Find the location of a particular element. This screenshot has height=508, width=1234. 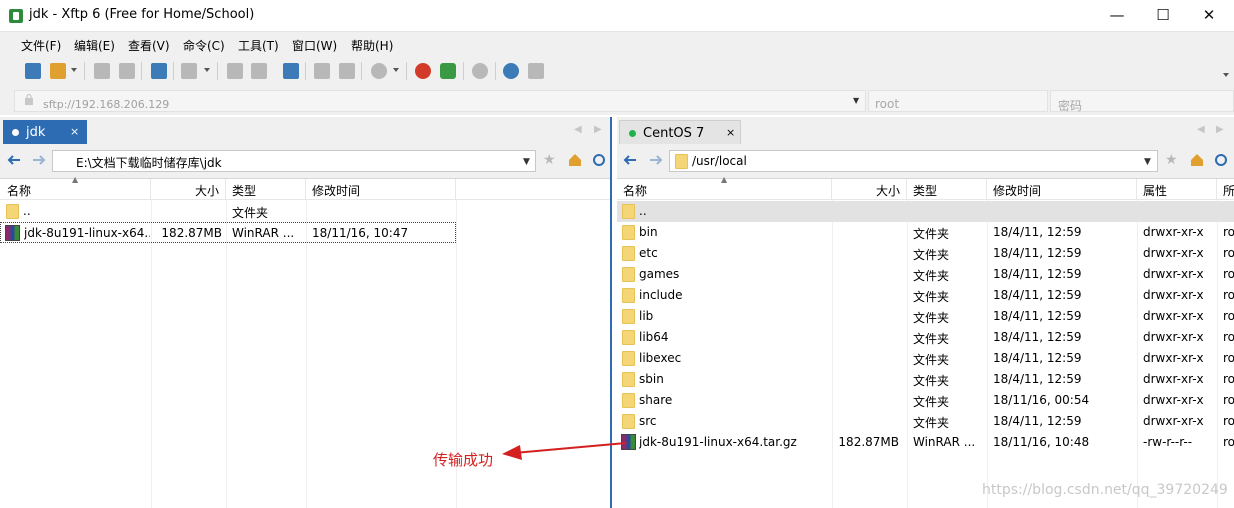

local-tabstrip: jdk × ◀ ▶ is located at coordinates (305, 130).